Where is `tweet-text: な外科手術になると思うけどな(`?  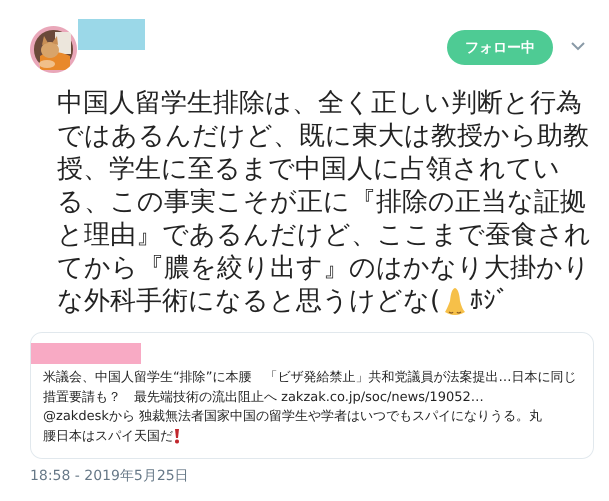
tweet-text: な外科手術になると思うけどな( is located at coordinates (248, 301).